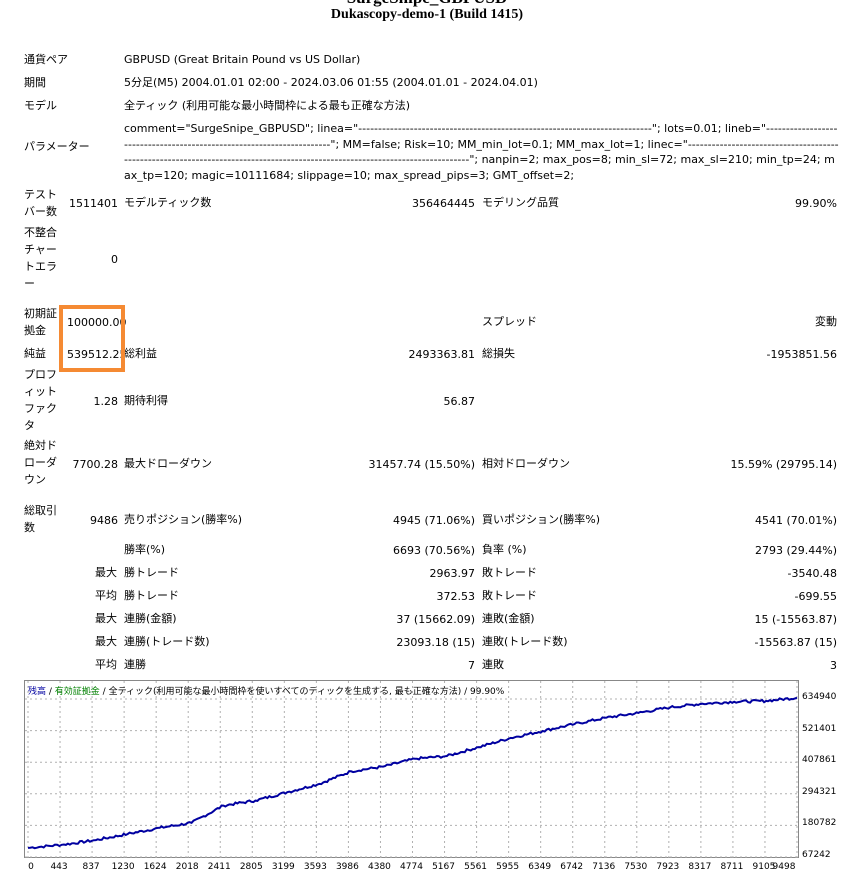  I want to click on total-trades-label: 総取引数, so click(40, 519).